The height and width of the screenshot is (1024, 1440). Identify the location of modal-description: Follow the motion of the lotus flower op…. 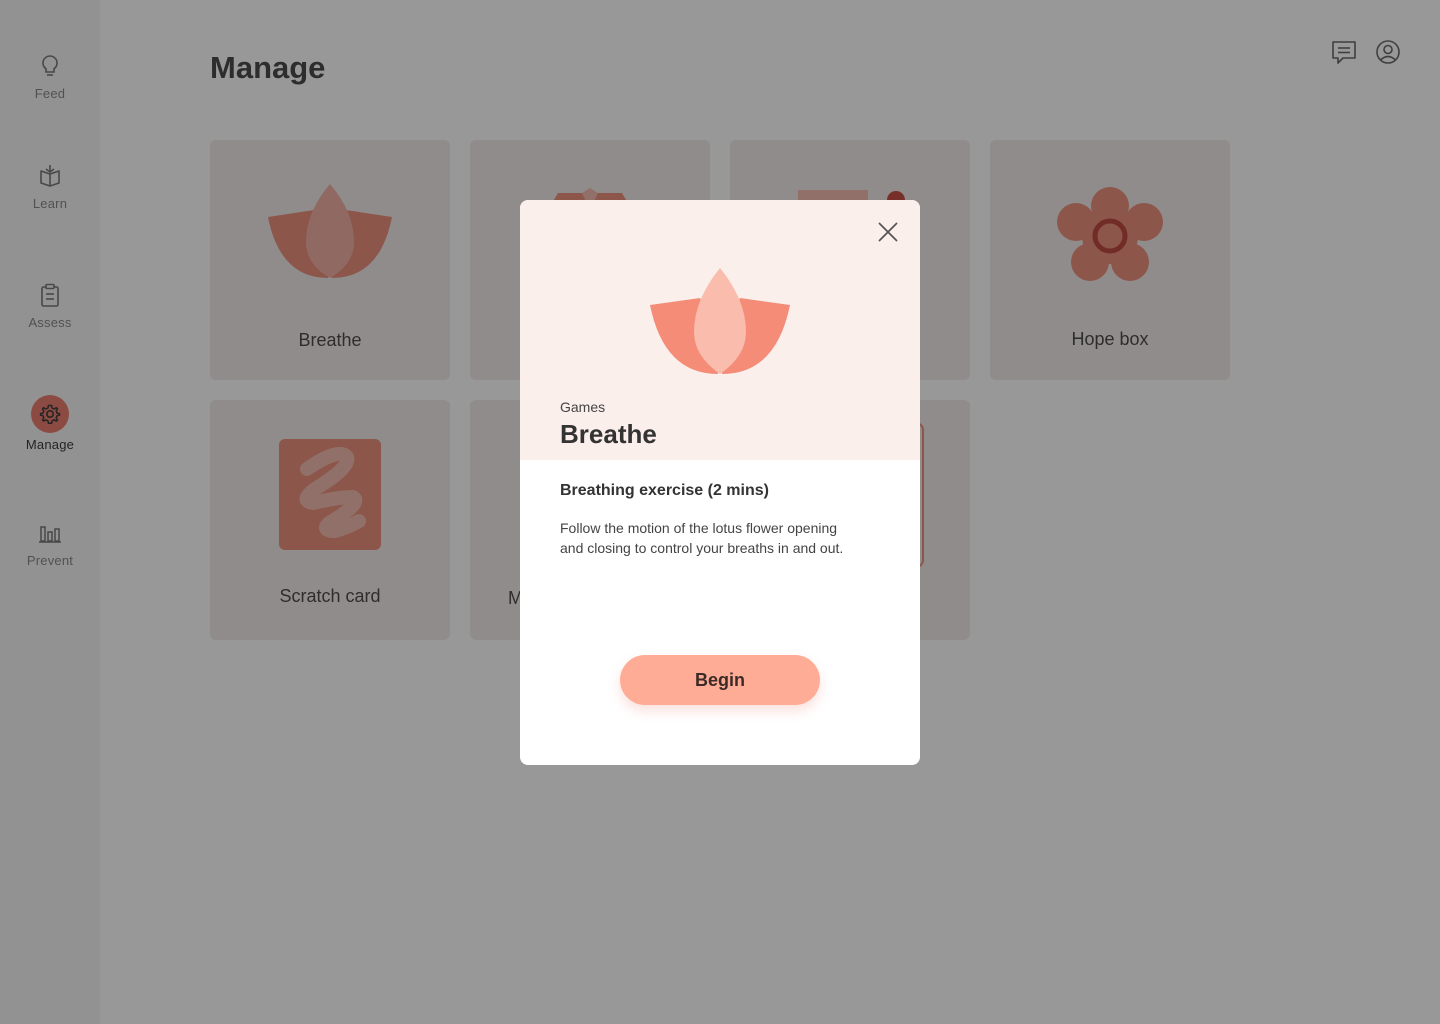
(702, 538).